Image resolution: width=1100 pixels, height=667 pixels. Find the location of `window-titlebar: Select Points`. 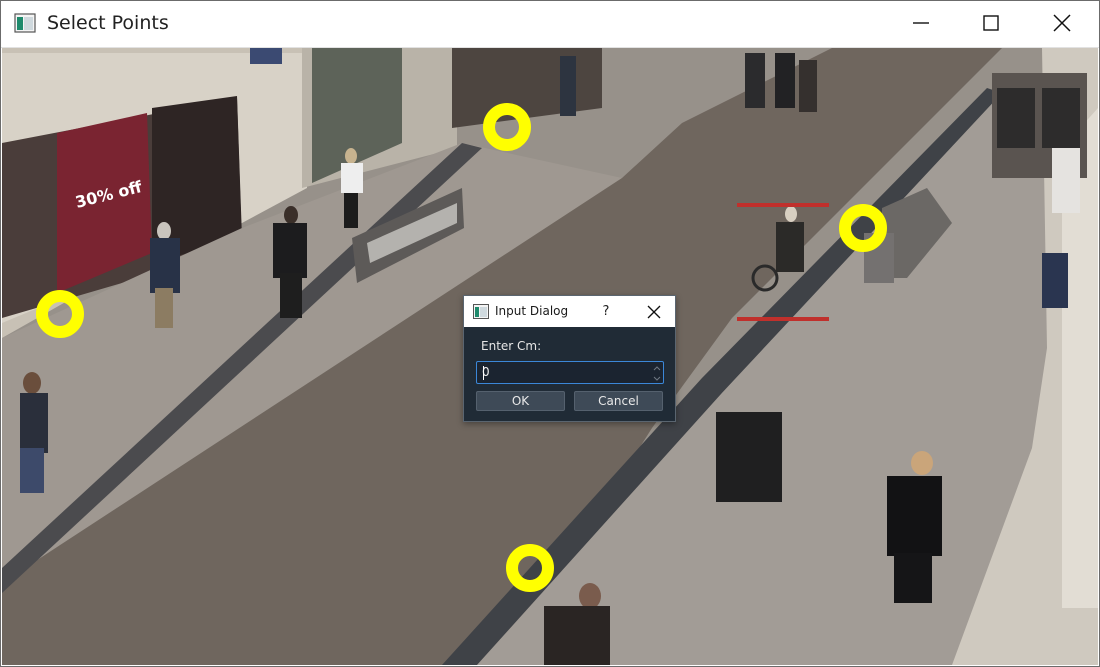

window-titlebar: Select Points is located at coordinates (550, 24).